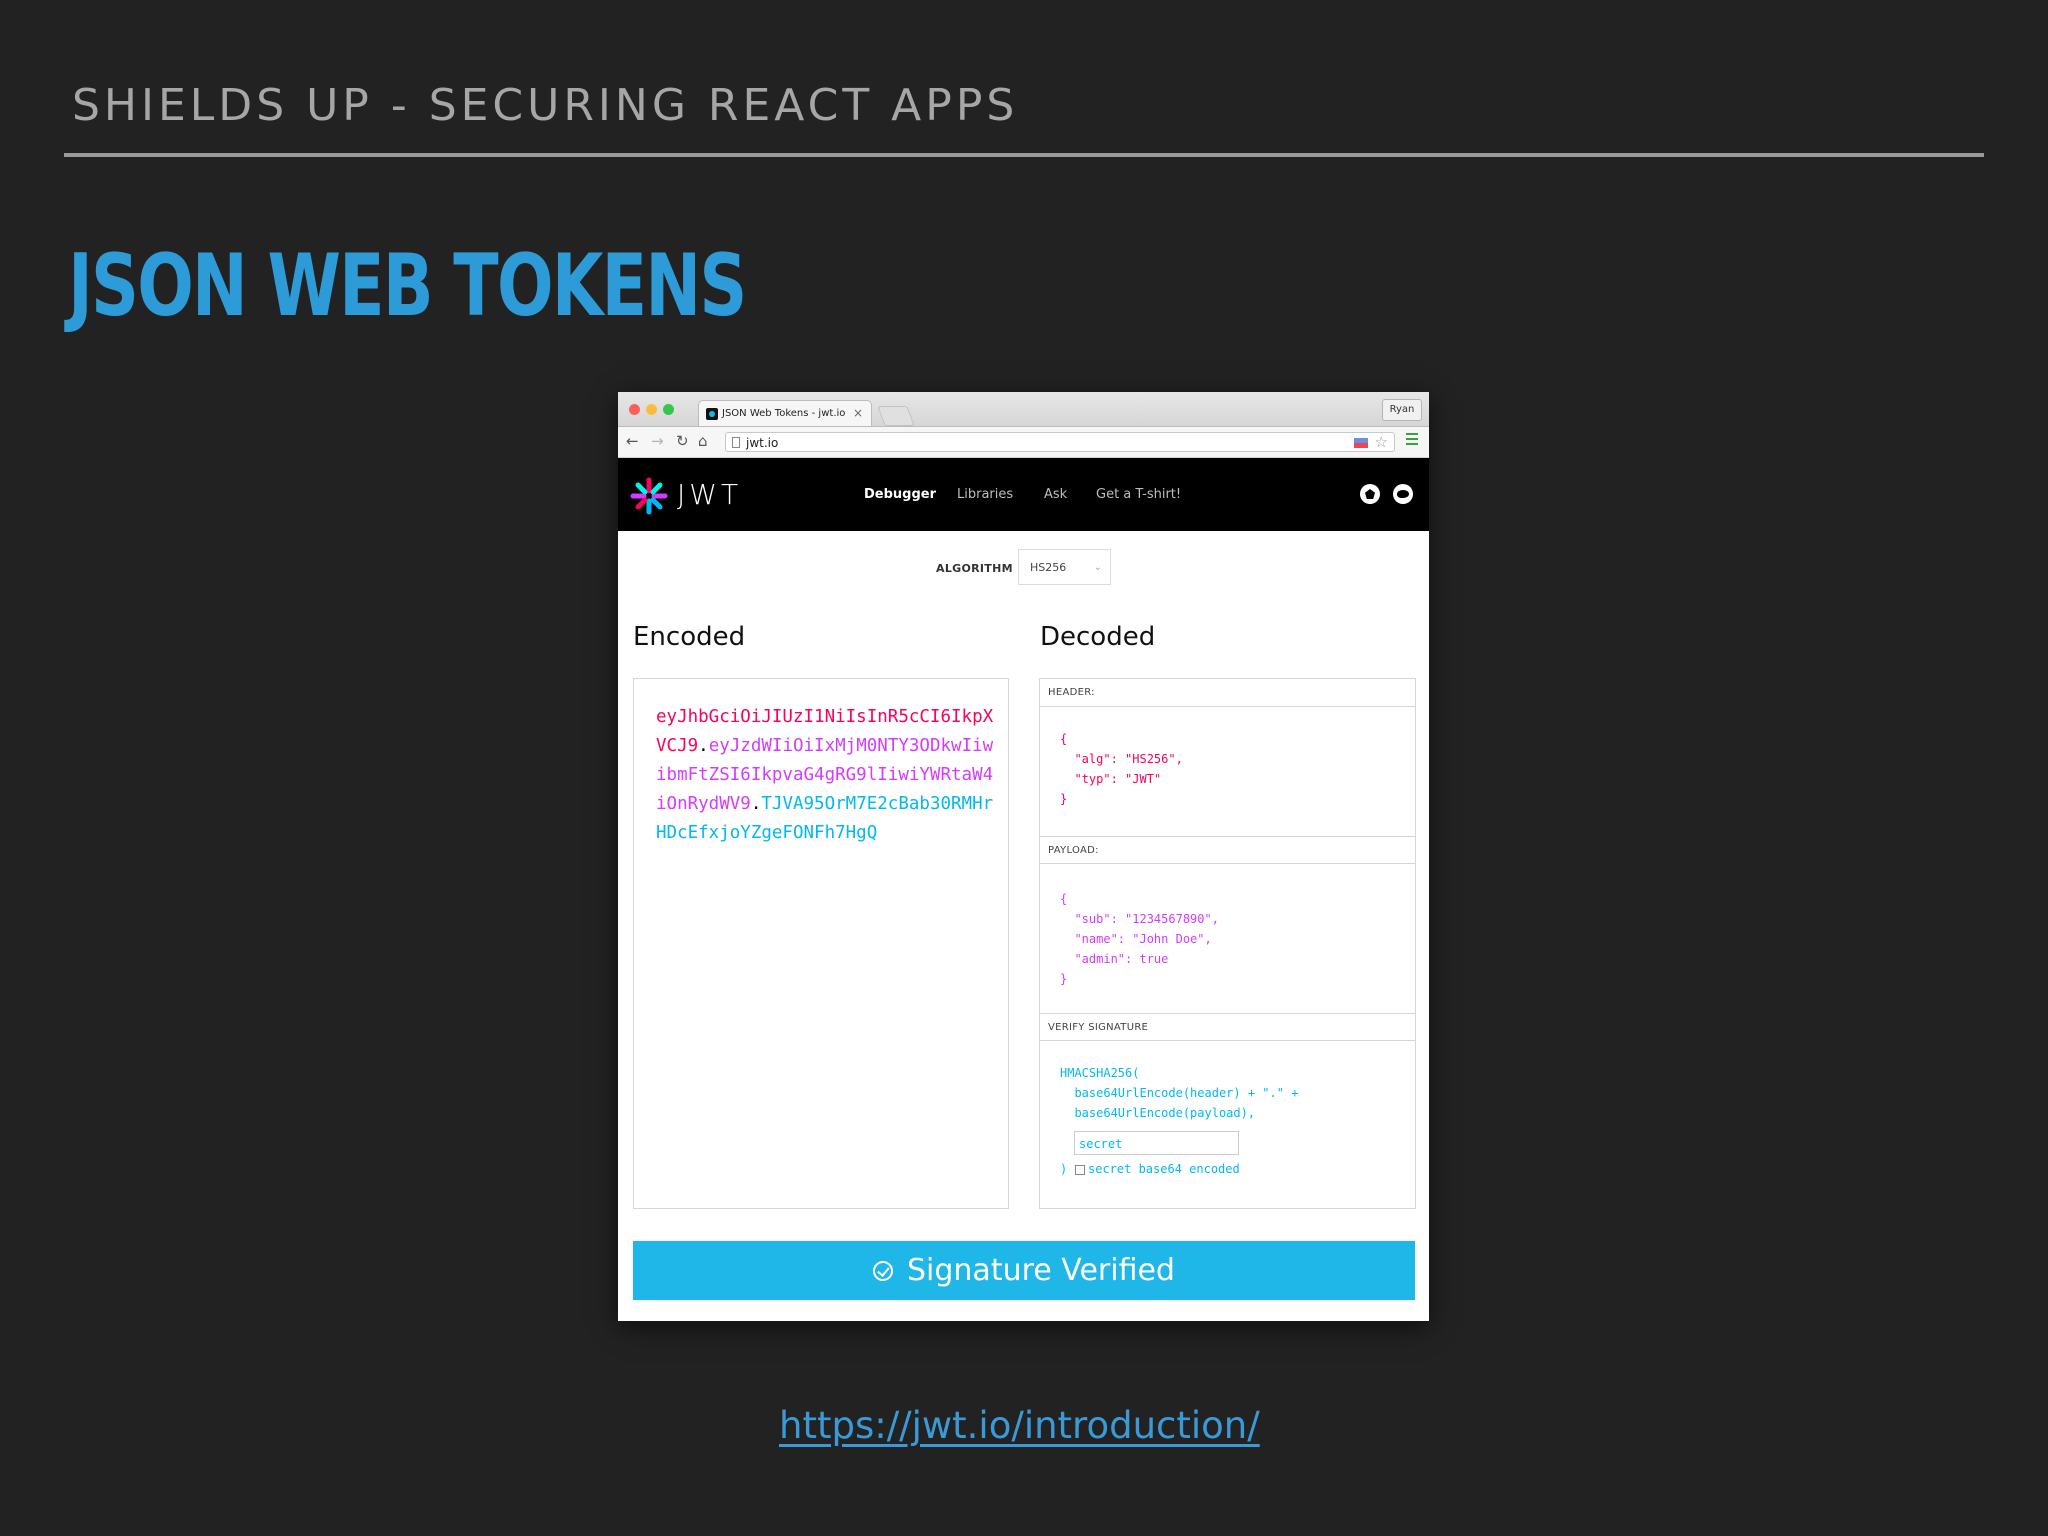 This screenshot has height=1536, width=2048. Describe the element at coordinates (736, 442) in the screenshot. I see `page-icon` at that location.